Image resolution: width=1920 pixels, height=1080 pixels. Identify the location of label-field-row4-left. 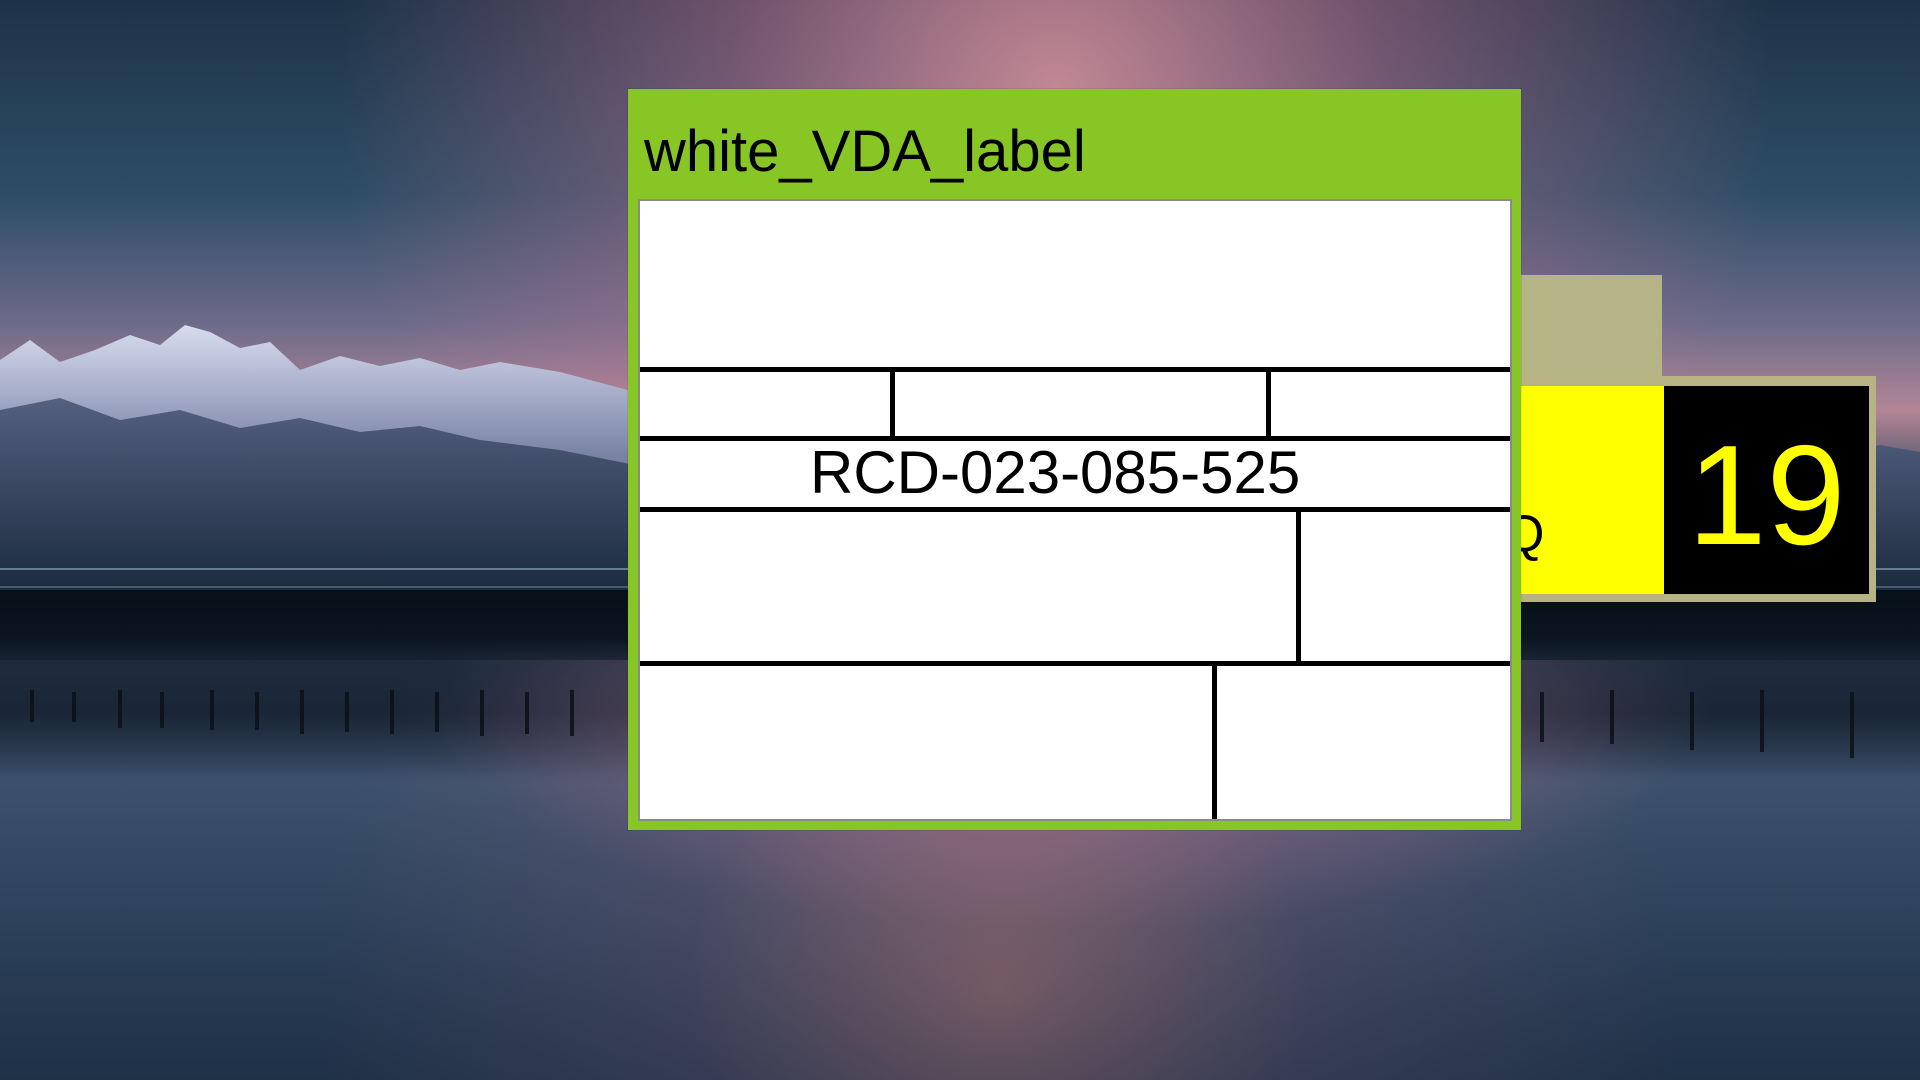
(968, 586).